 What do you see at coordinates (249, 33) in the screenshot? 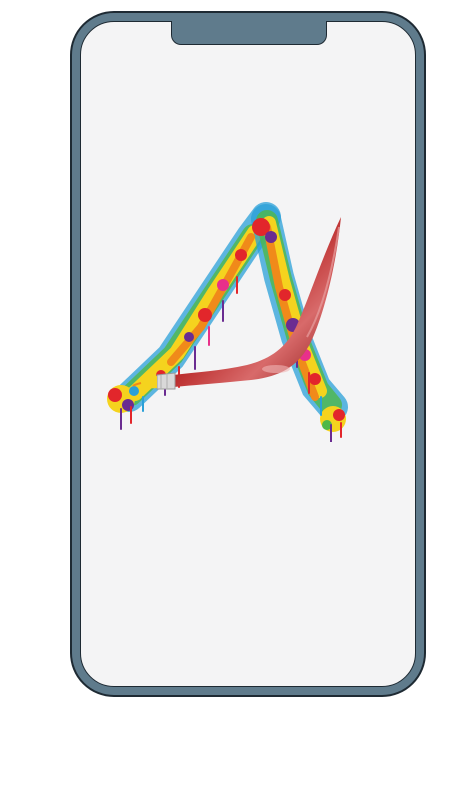
I see `phone-notch` at bounding box center [249, 33].